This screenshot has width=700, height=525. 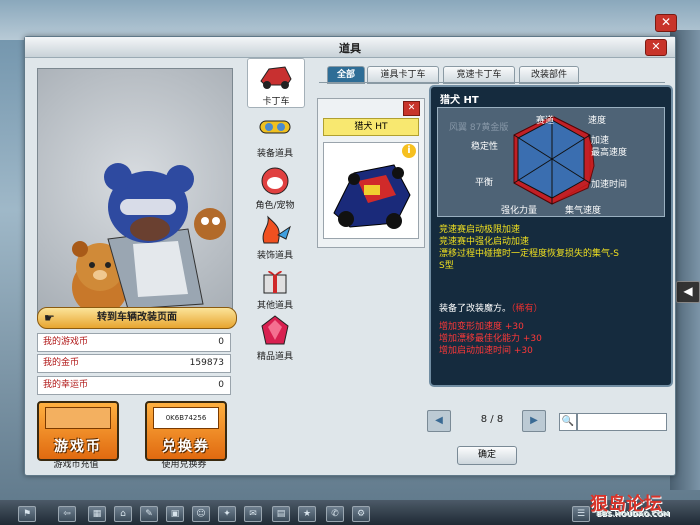 What do you see at coordinates (206, 363) in the screenshot?
I see `gold-coin-value: 159873` at bounding box center [206, 363].